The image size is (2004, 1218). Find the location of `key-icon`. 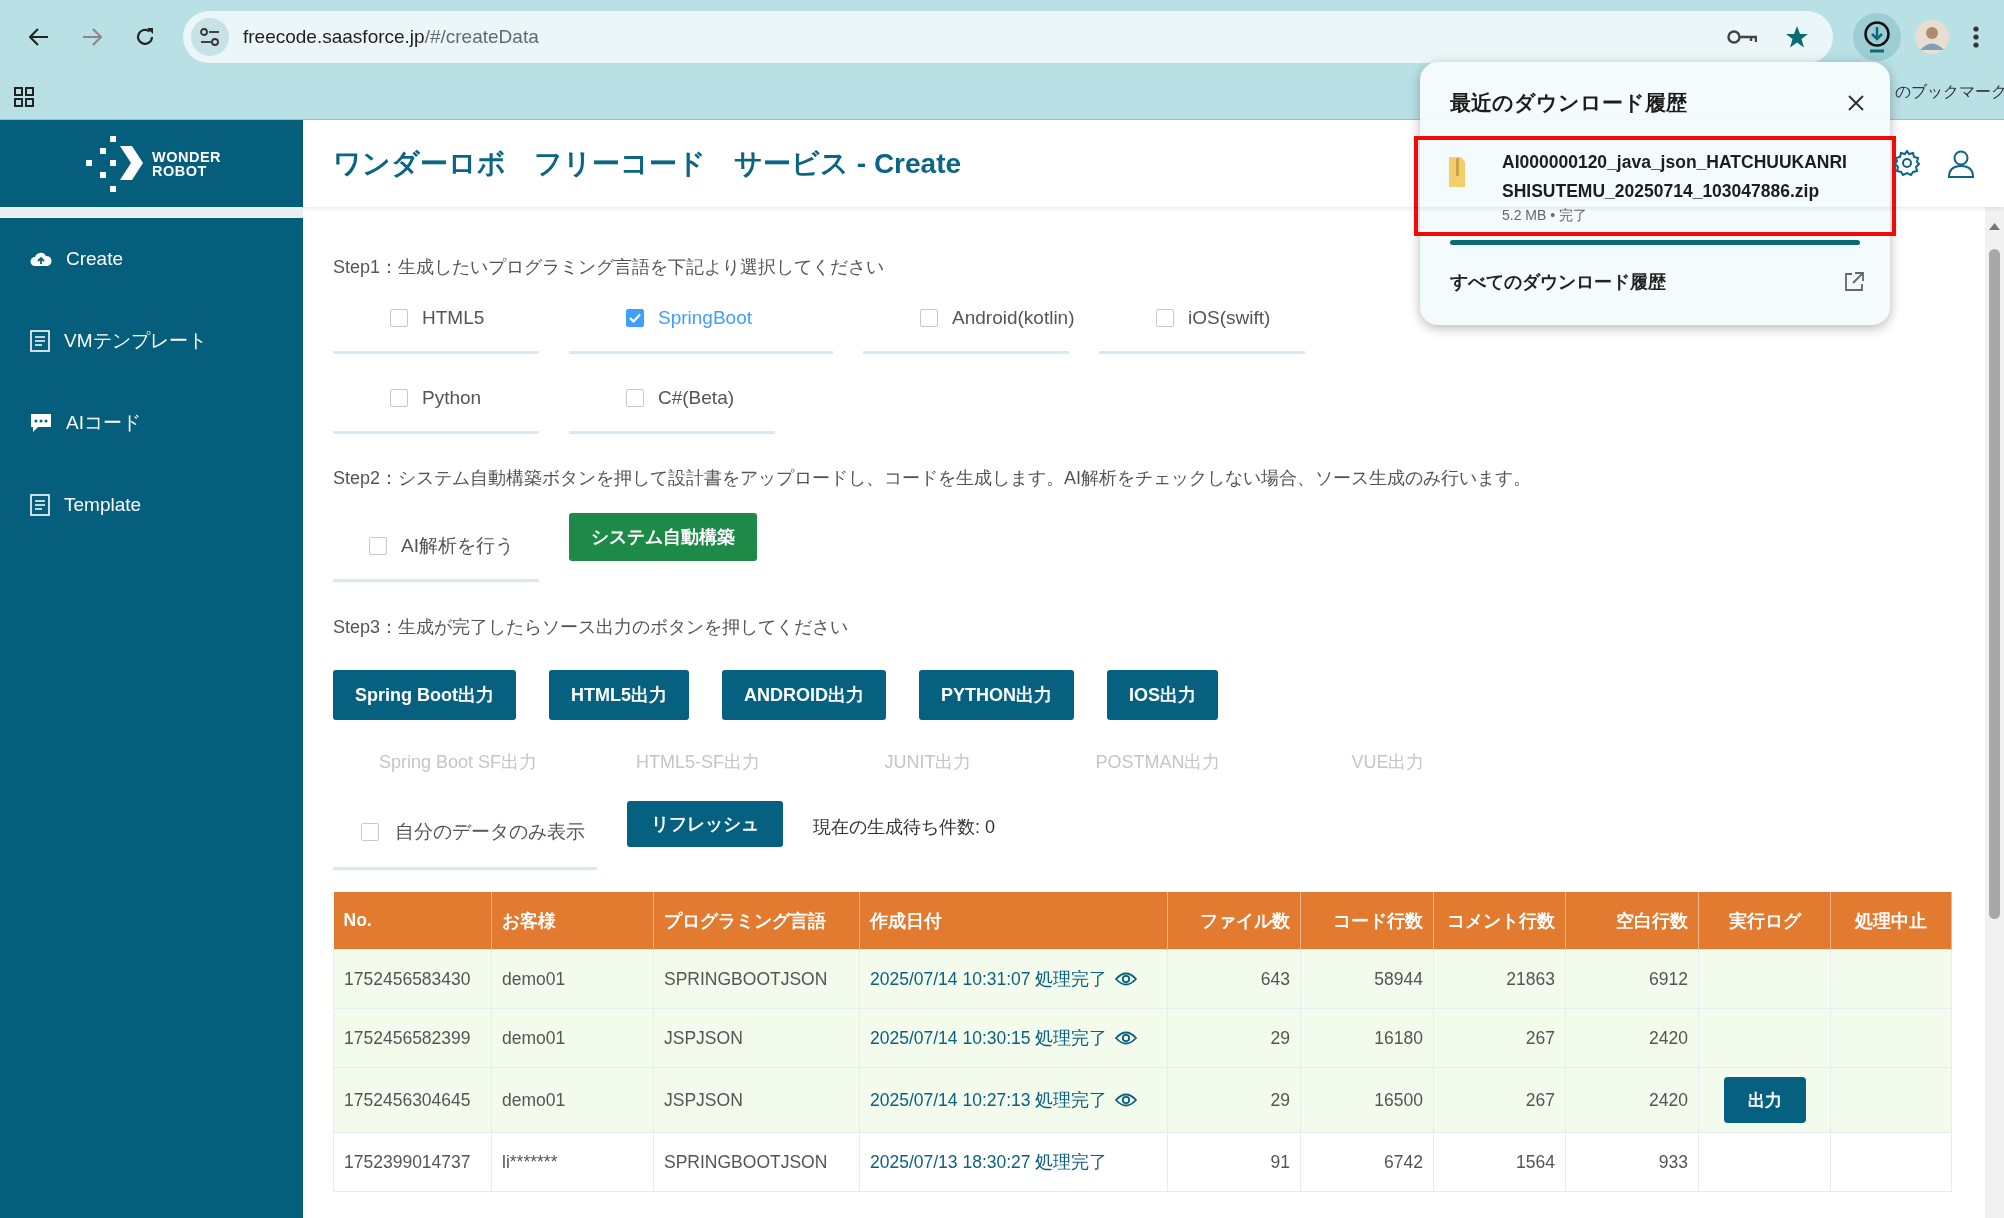

key-icon is located at coordinates (1742, 37).